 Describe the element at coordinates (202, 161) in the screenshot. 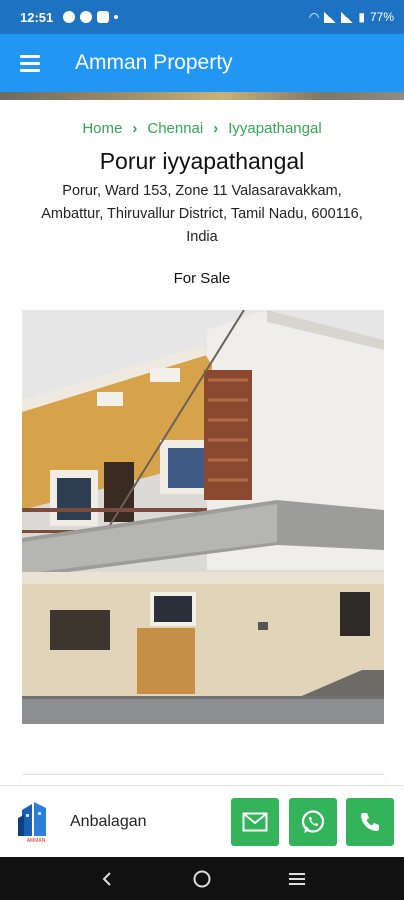

I see `property-title: Porur iyyapathangal` at that location.